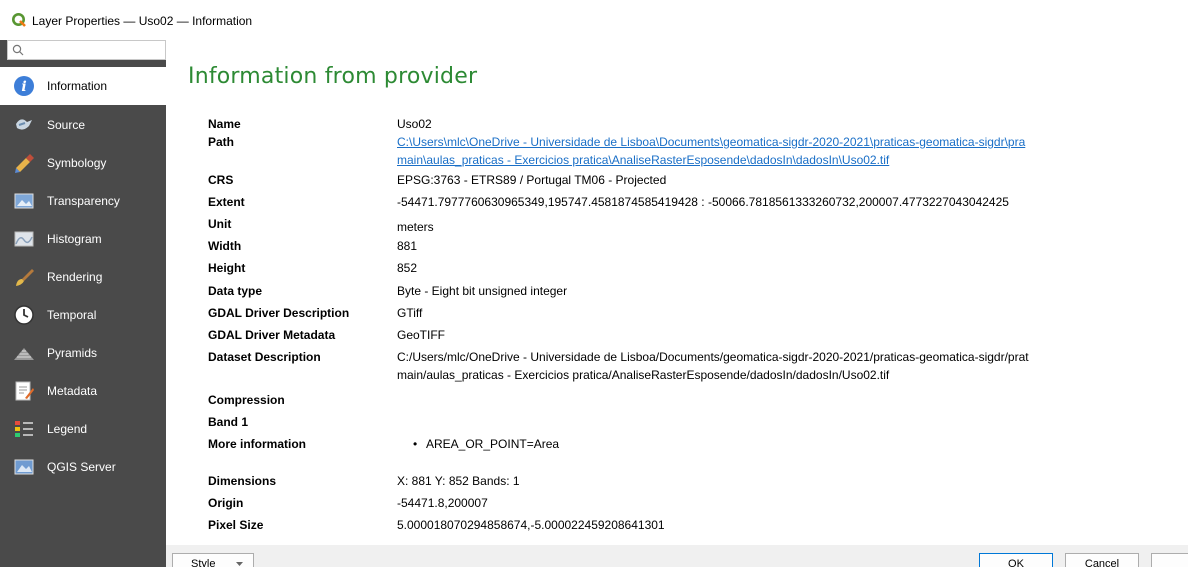 The width and height of the screenshot is (1188, 567). What do you see at coordinates (18, 50) in the screenshot?
I see `search-icon` at bounding box center [18, 50].